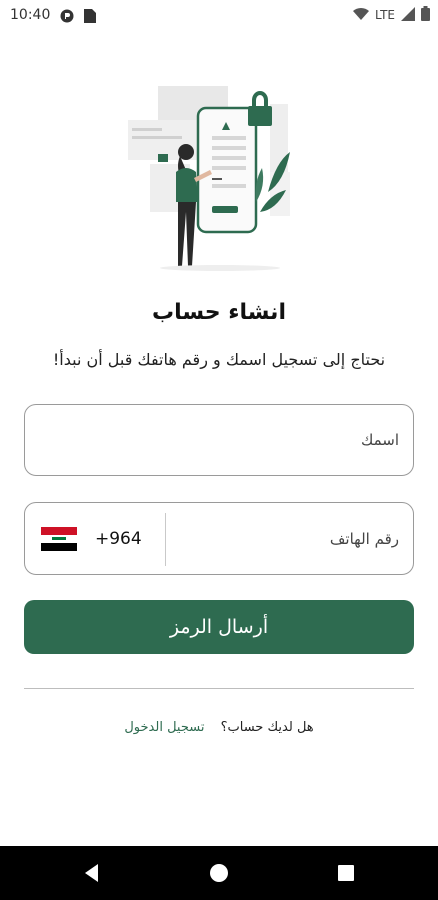 Image resolution: width=438 pixels, height=900 pixels. Describe the element at coordinates (92, 873) in the screenshot. I see `back-icon` at that location.